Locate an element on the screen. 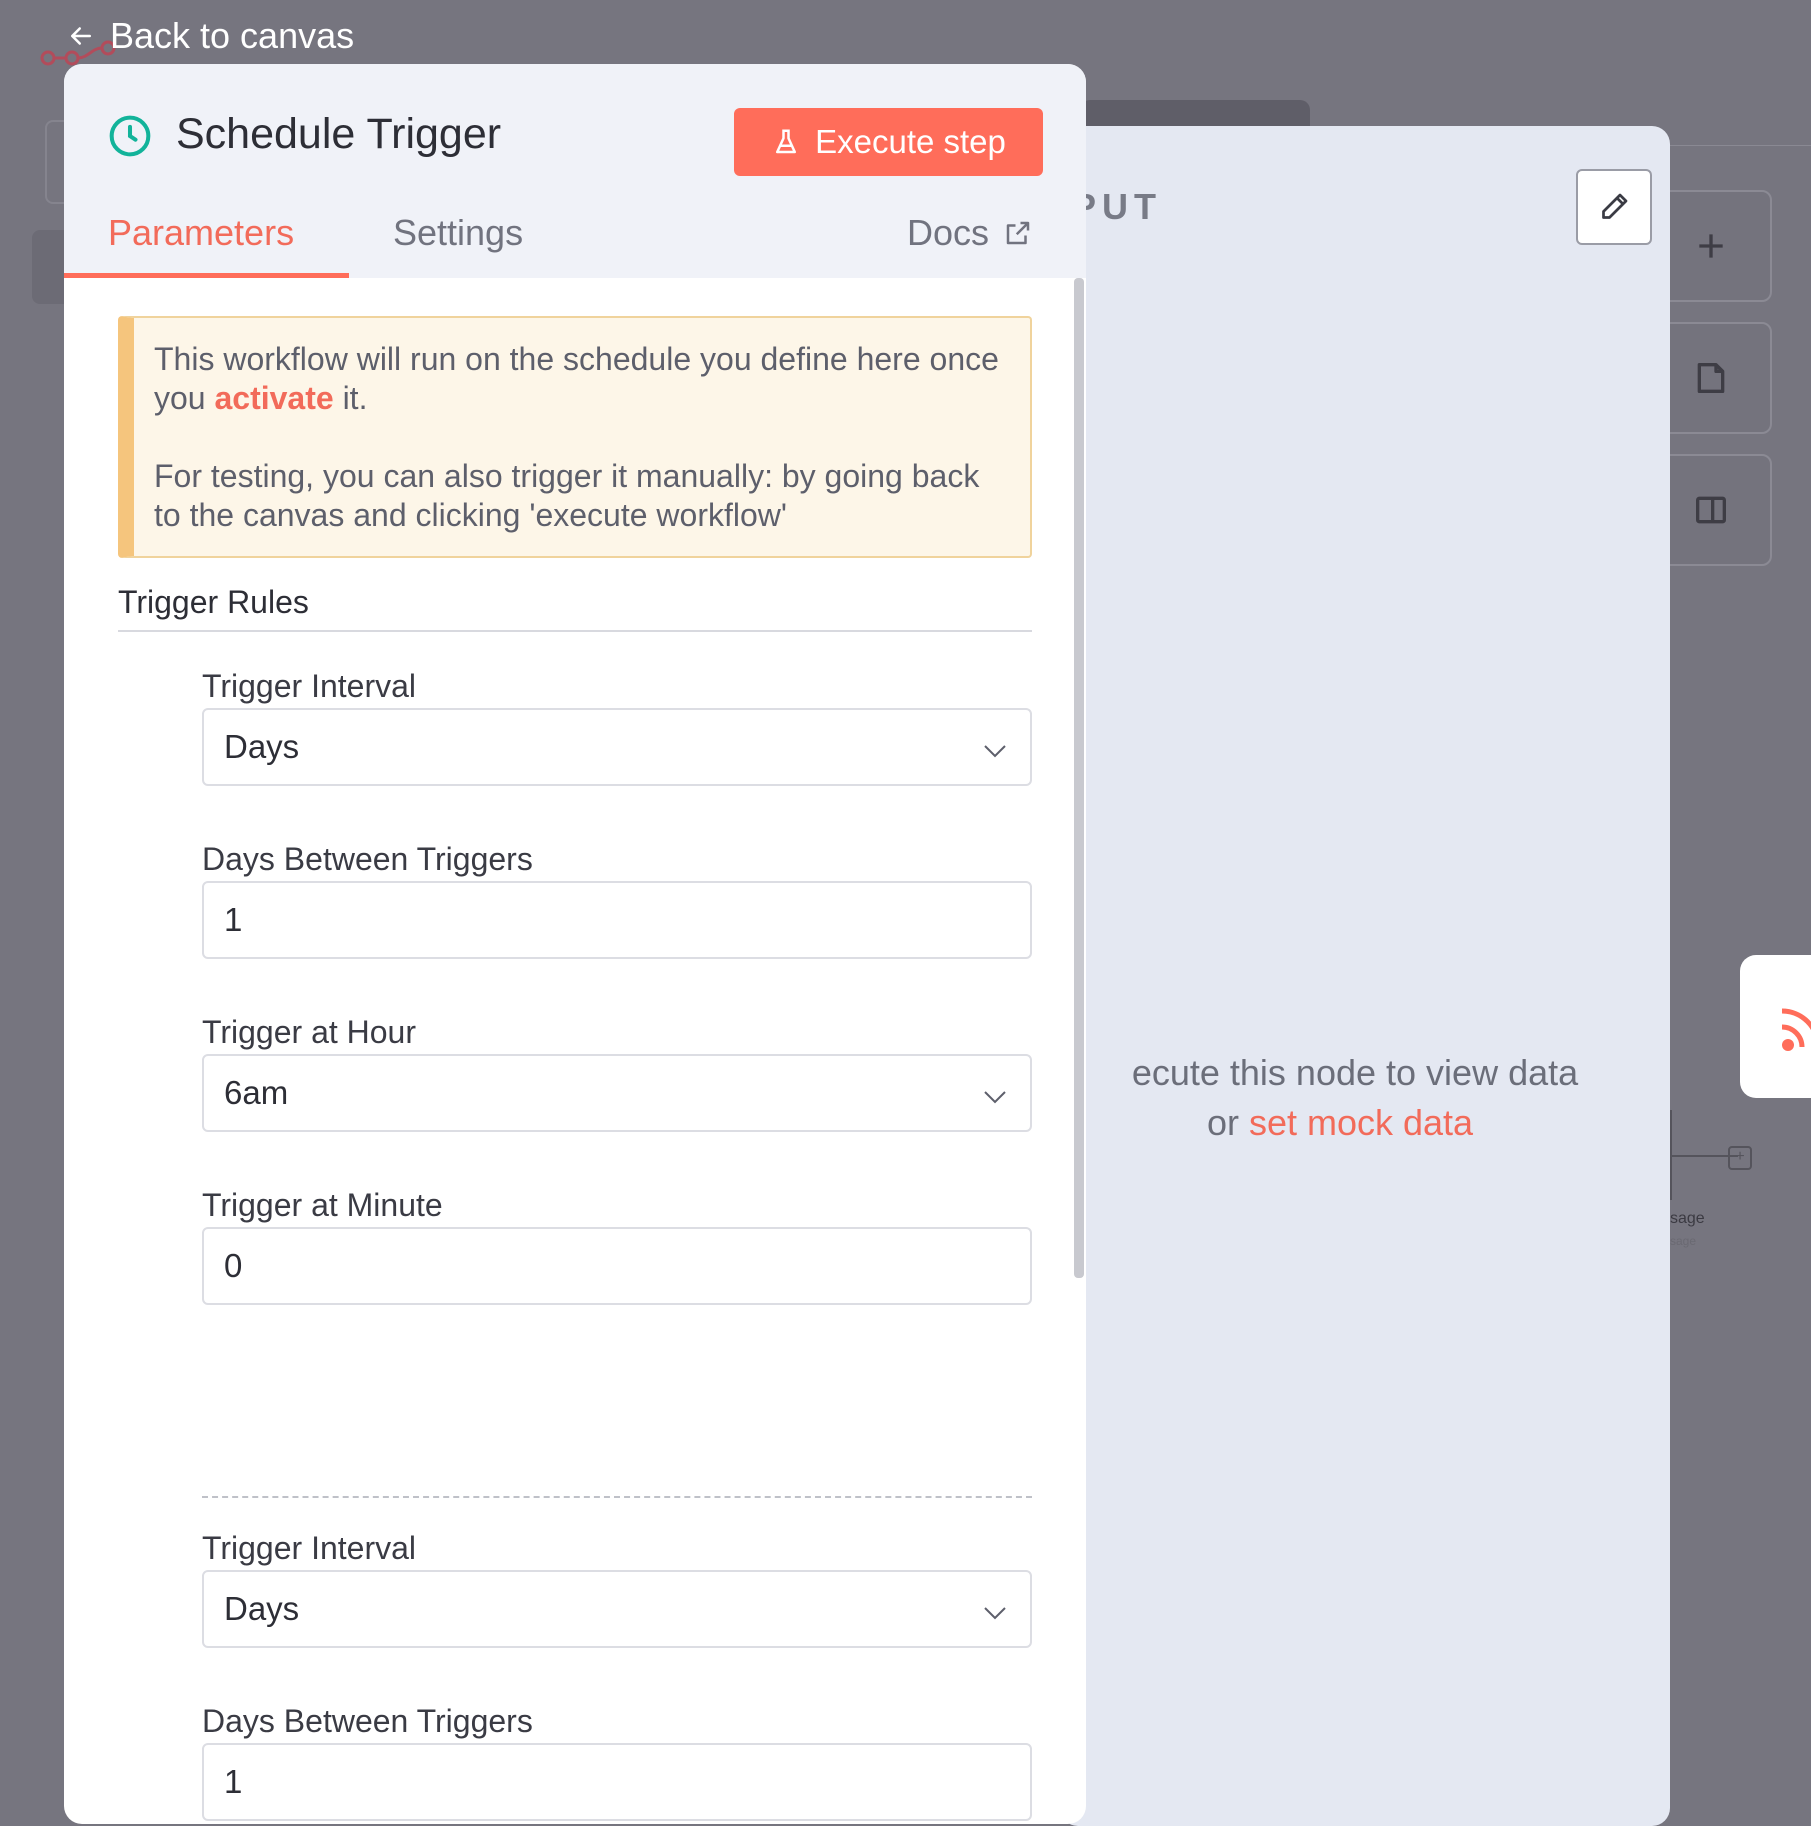 The height and width of the screenshot is (1826, 1811). edit-output-button is located at coordinates (1614, 207).